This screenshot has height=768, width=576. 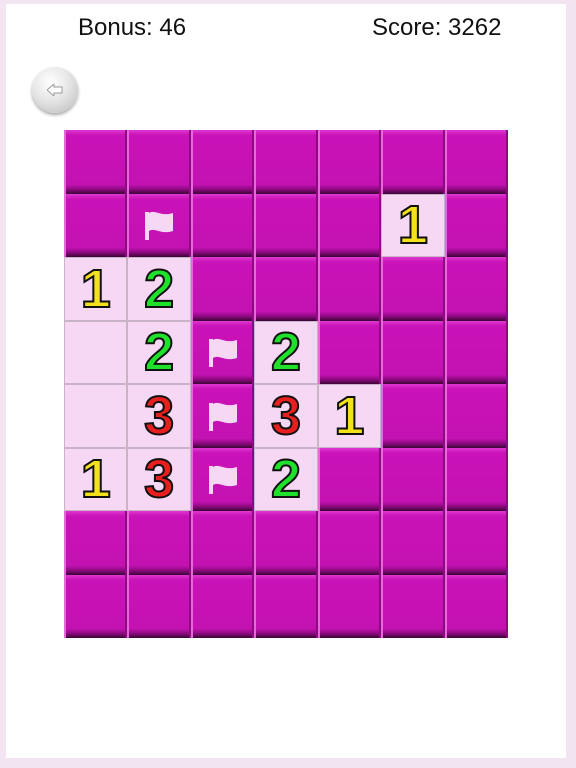 What do you see at coordinates (349, 543) in the screenshot?
I see `cell-r6-c4` at bounding box center [349, 543].